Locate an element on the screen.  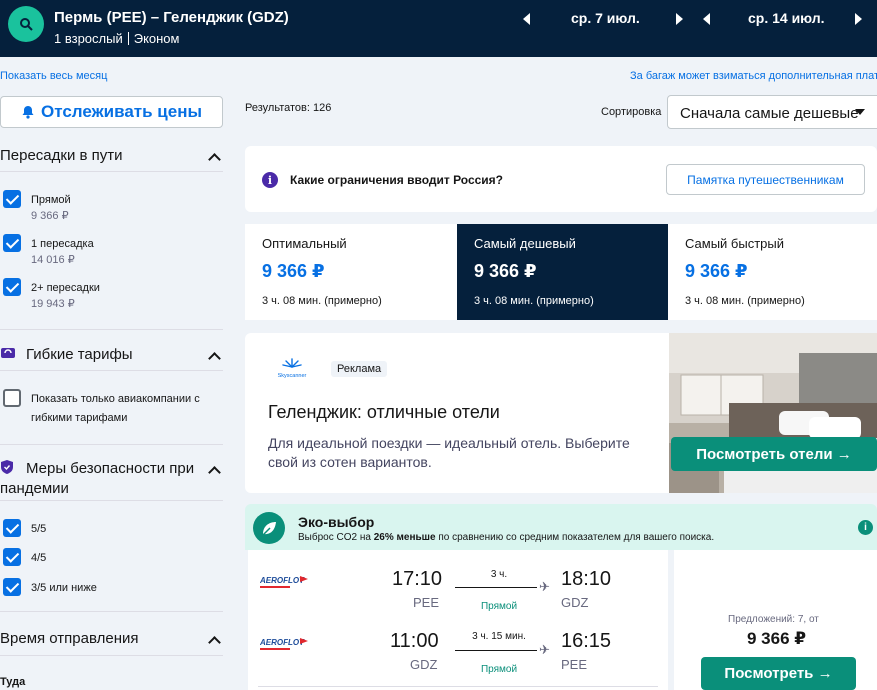
tab-cheapest-name: Самый дешевый is located at coordinates (525, 243).